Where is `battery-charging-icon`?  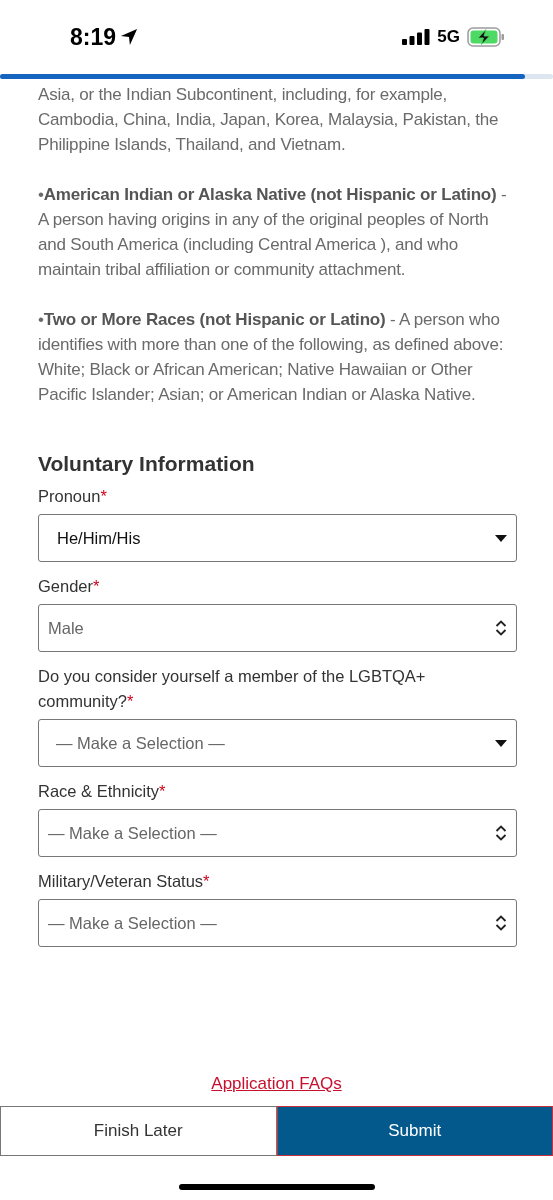 battery-charging-icon is located at coordinates (486, 37).